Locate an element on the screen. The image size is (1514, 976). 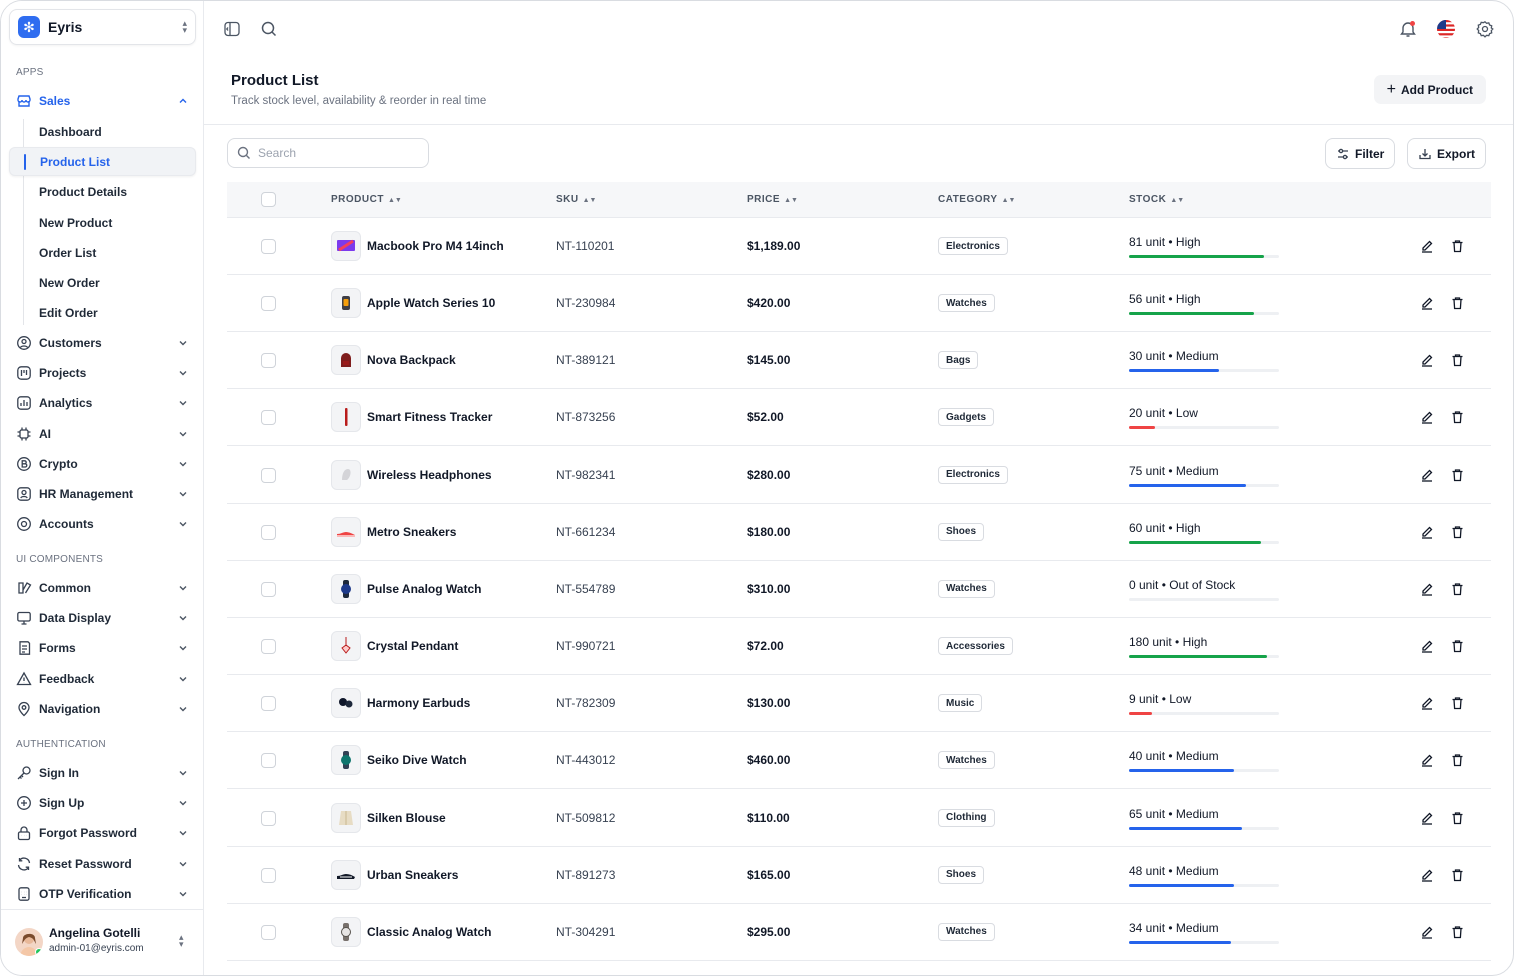
sidebar-item-analytics: Analytics is located at coordinates (102, 403).